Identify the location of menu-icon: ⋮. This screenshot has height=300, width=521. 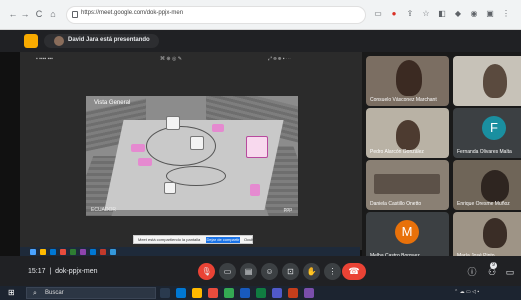
(506, 14).